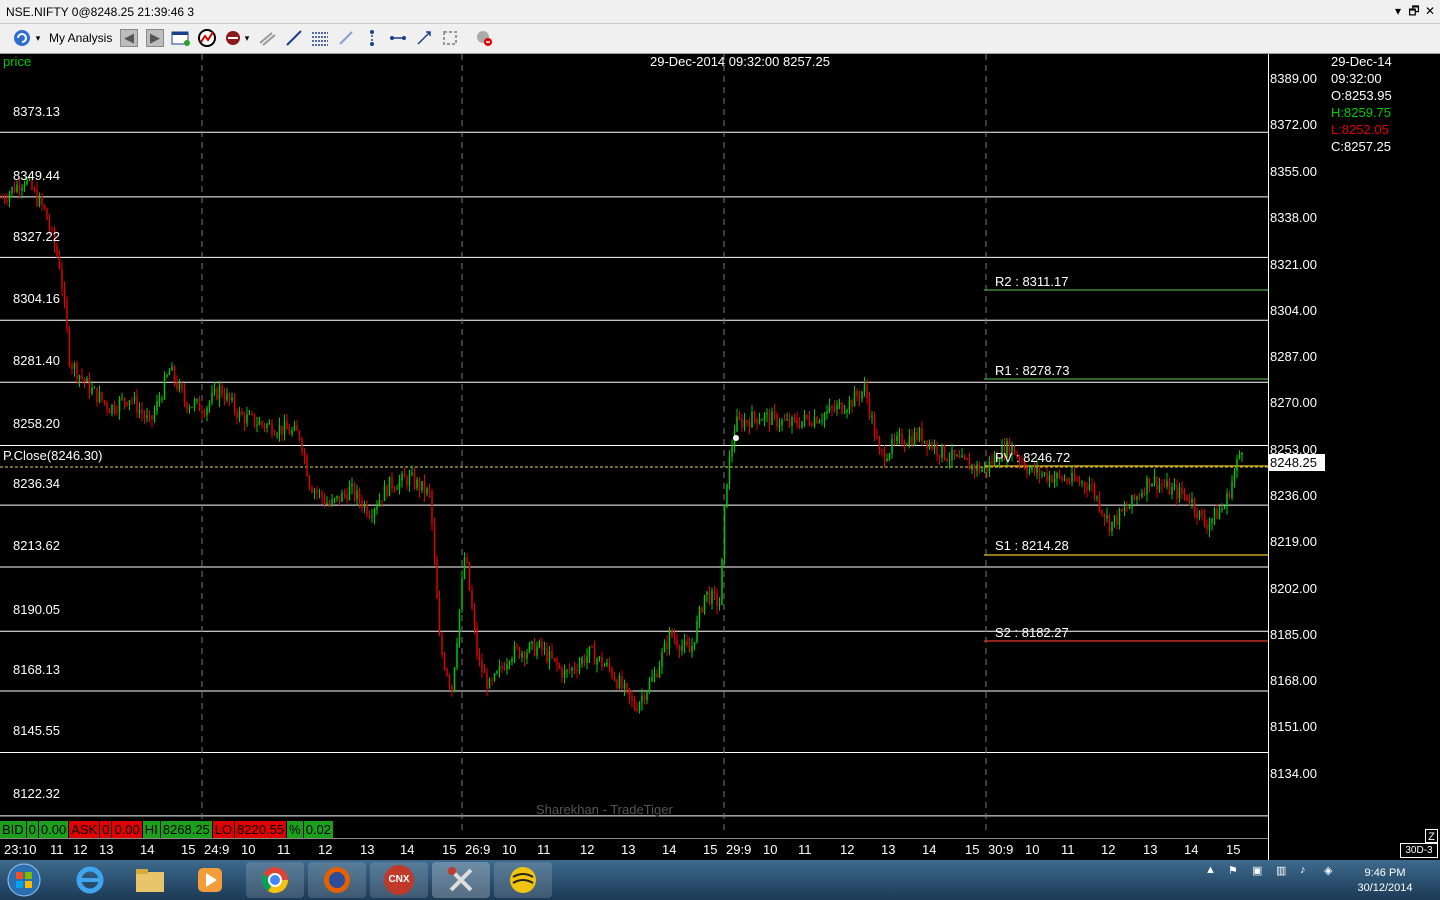 The image size is (1440, 900). What do you see at coordinates (1419, 850) in the screenshot?
I see `period-button: 30D-3` at bounding box center [1419, 850].